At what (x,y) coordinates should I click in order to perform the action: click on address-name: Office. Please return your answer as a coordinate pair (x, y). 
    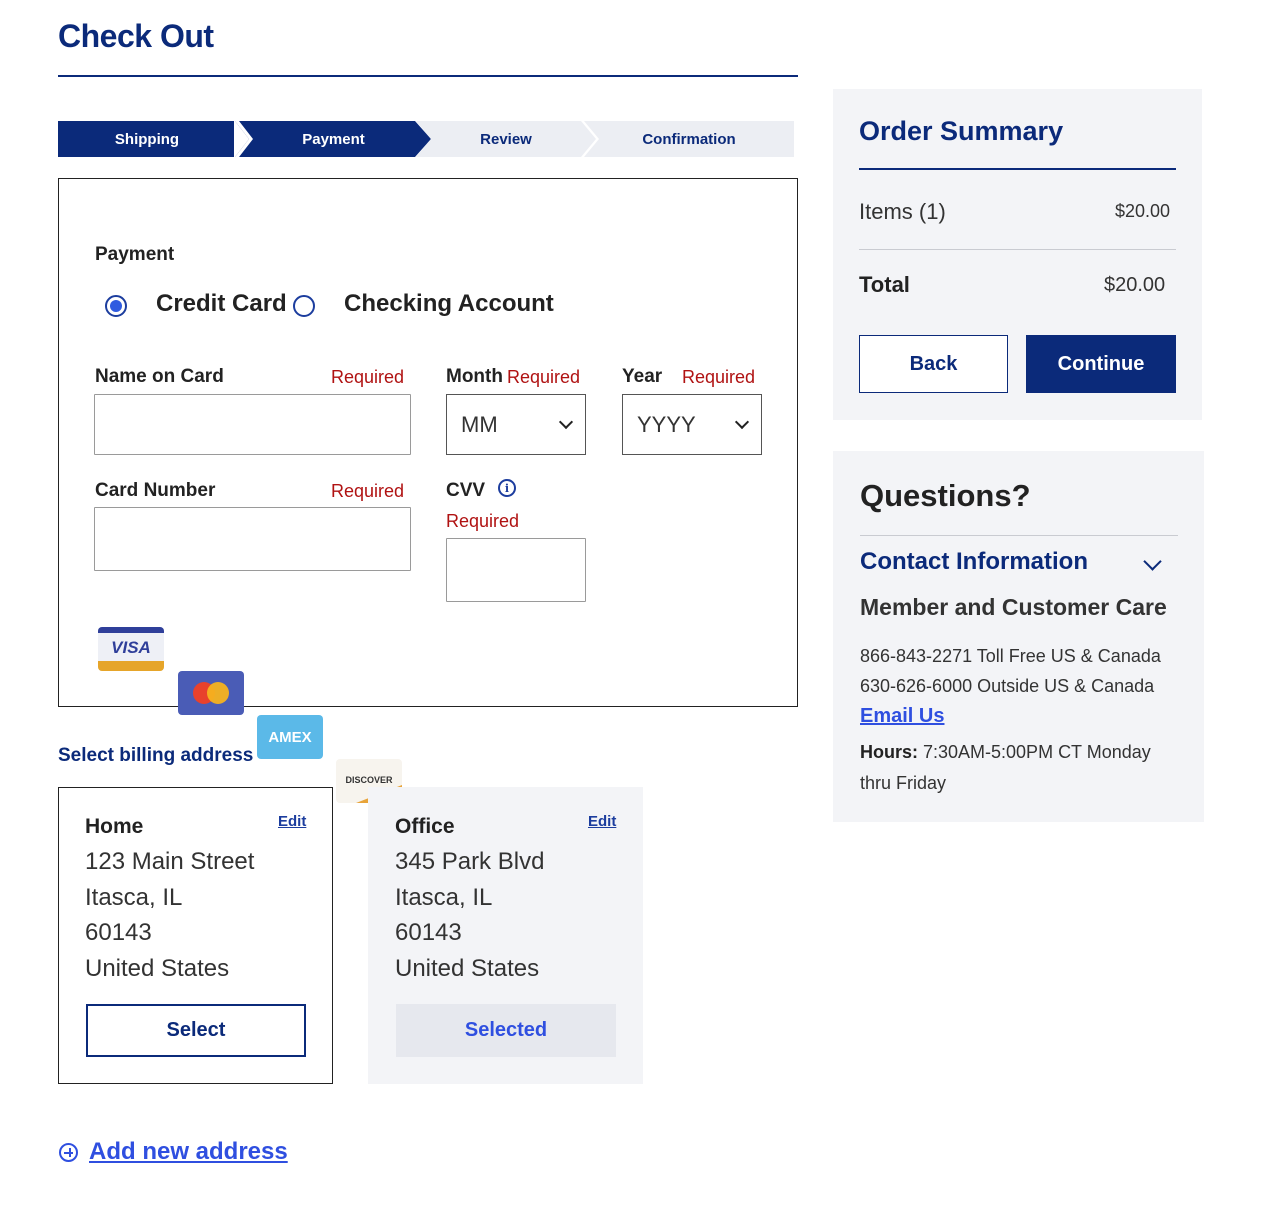
    Looking at the image, I should click on (425, 826).